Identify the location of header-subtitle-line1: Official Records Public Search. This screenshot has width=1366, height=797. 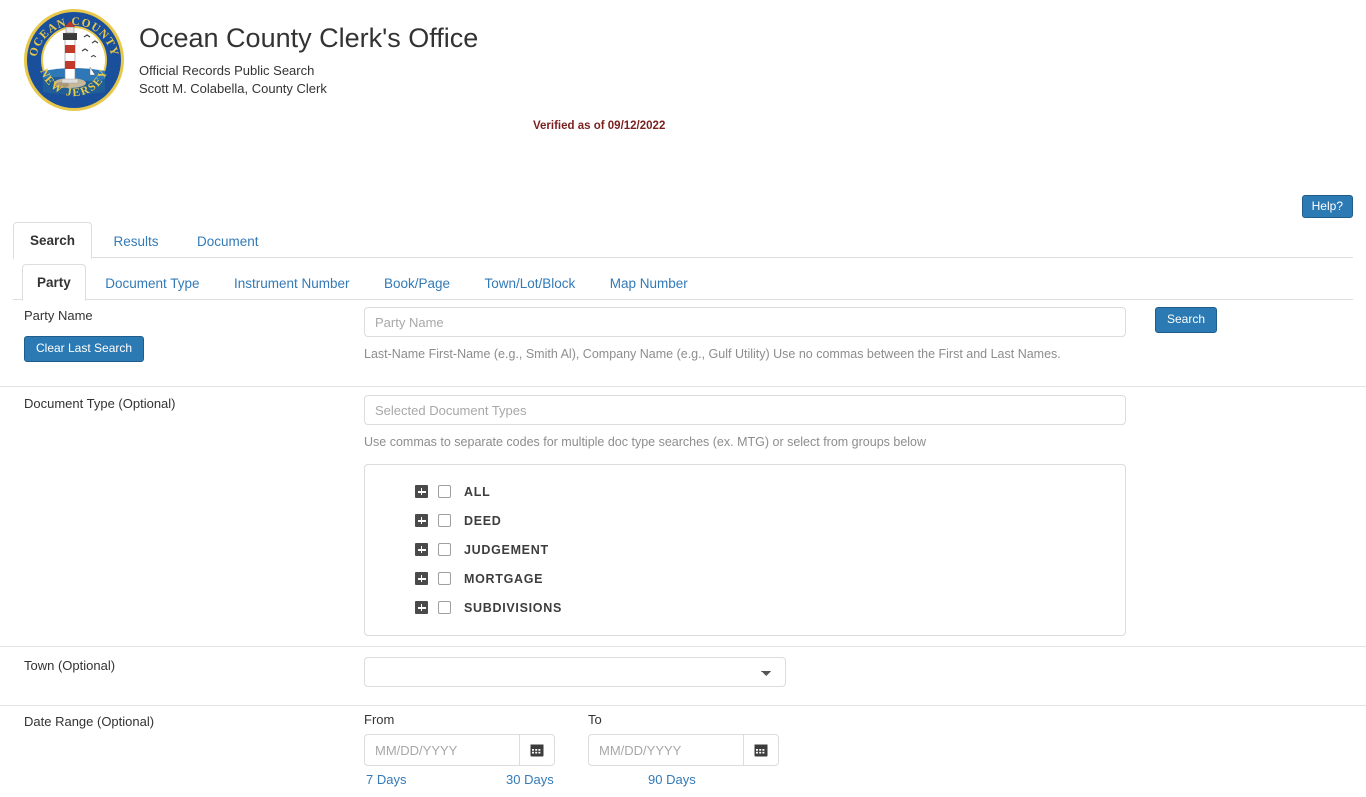
(227, 70).